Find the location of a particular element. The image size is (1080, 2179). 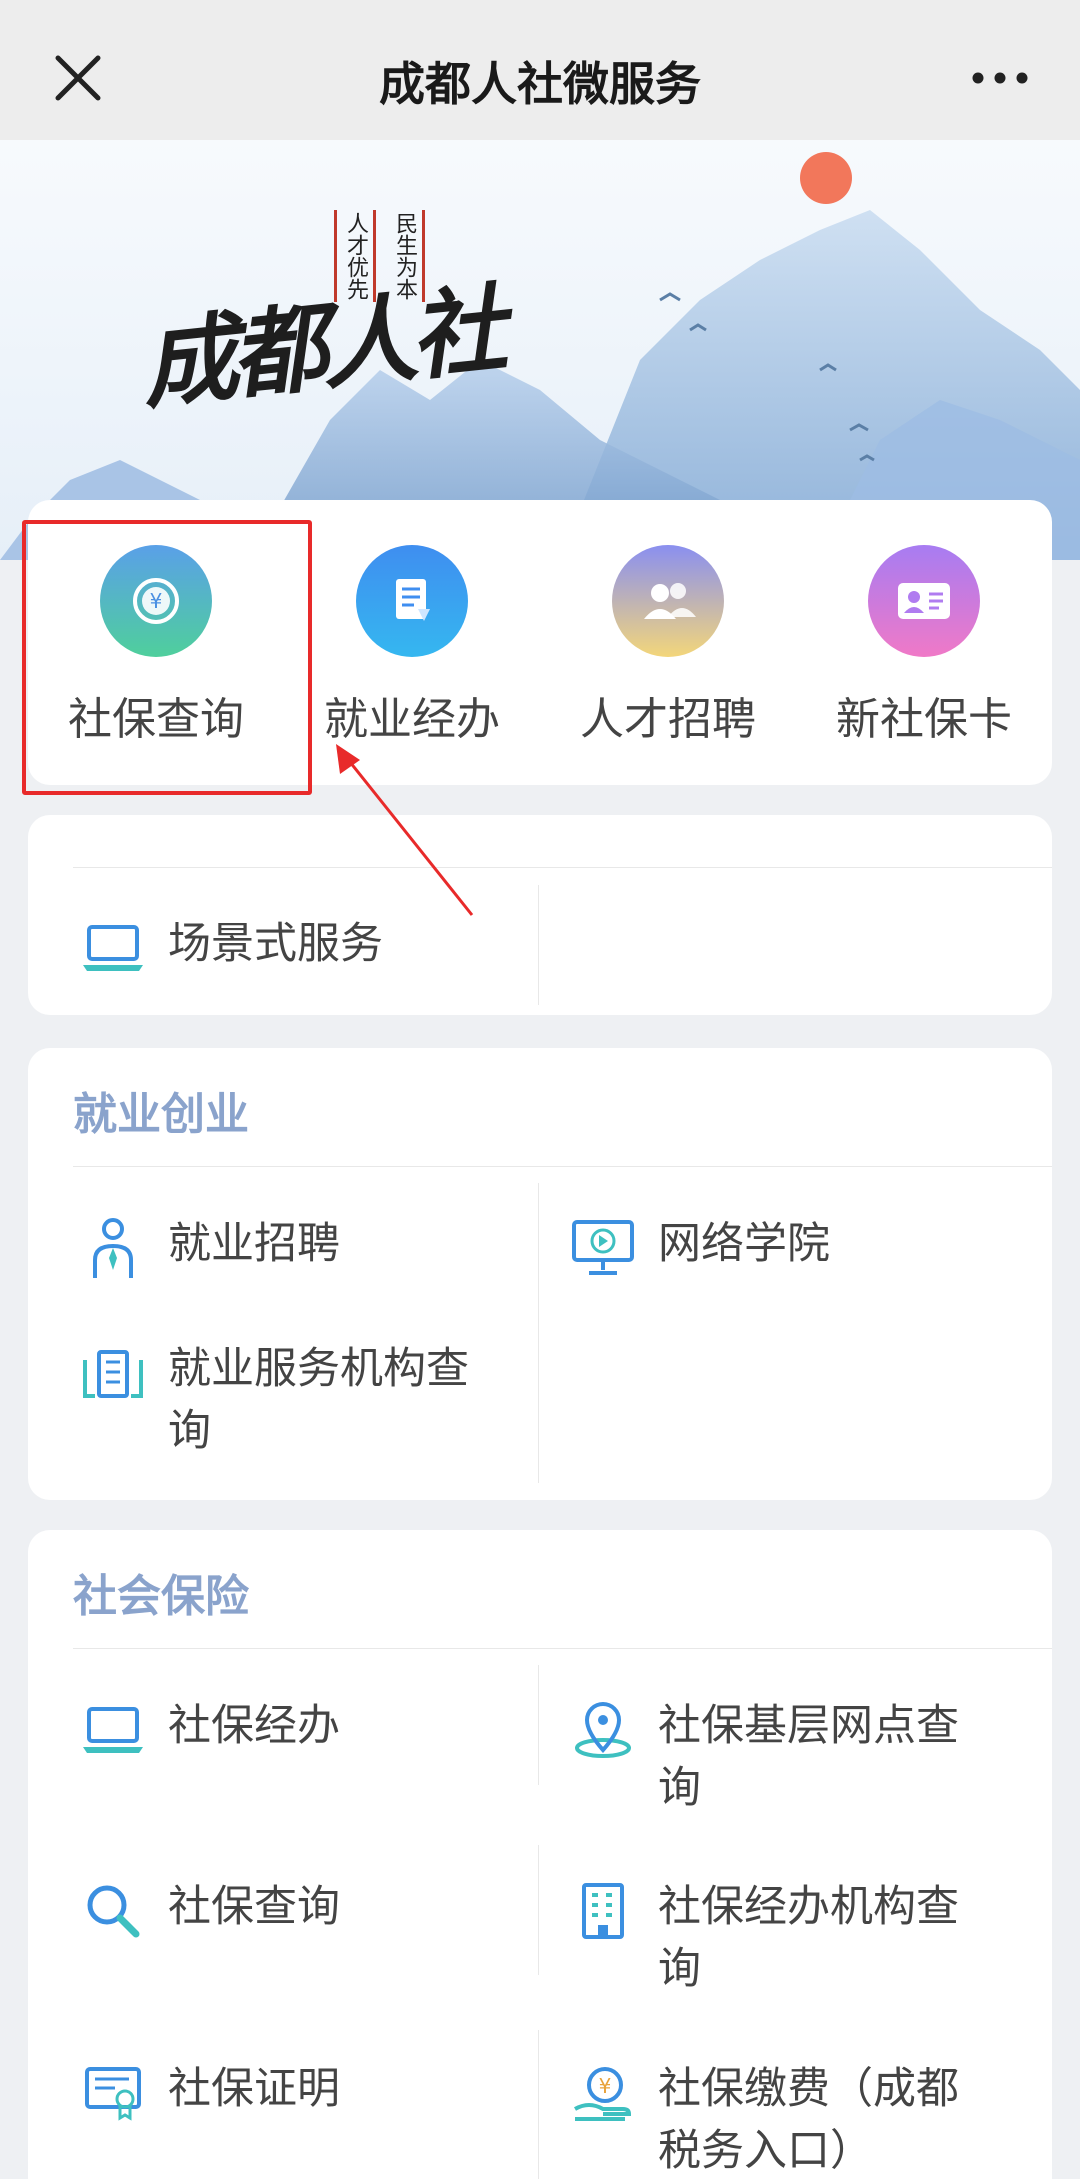

service-label: 就业服务机构查询 is located at coordinates (318, 1400).